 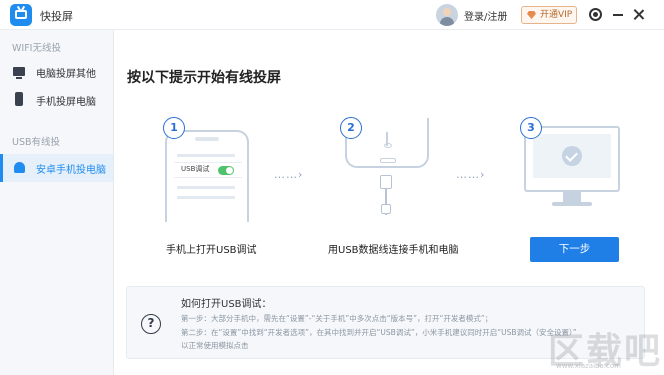 I want to click on page-title: 按以下提示开始有线投屏, so click(x=204, y=78).